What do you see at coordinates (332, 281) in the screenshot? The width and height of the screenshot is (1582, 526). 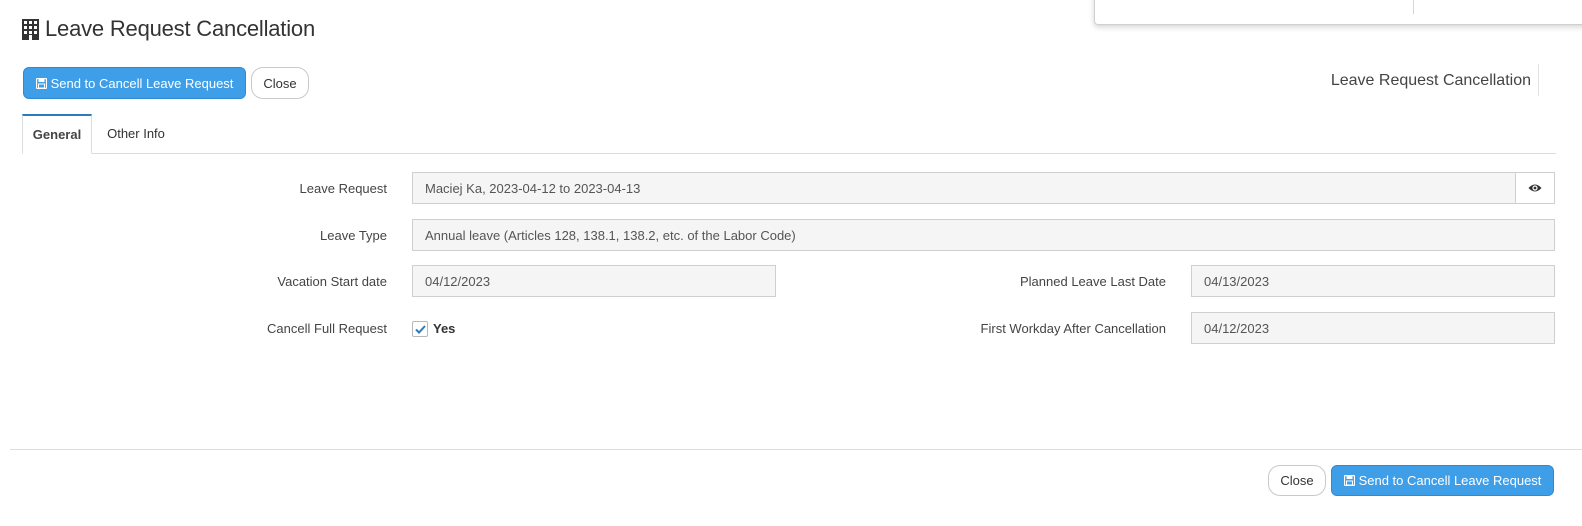 I see `vacation-start-label: Vacation Start date` at bounding box center [332, 281].